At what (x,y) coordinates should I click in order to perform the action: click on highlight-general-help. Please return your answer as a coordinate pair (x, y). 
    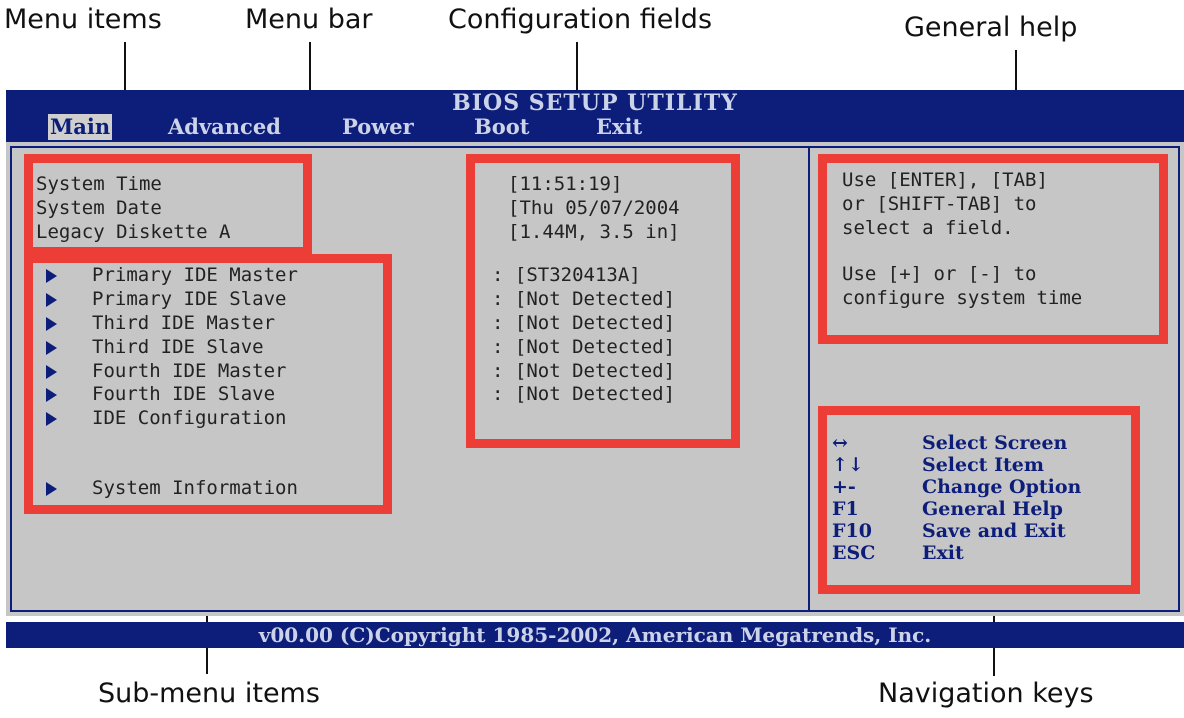
    Looking at the image, I should click on (993, 249).